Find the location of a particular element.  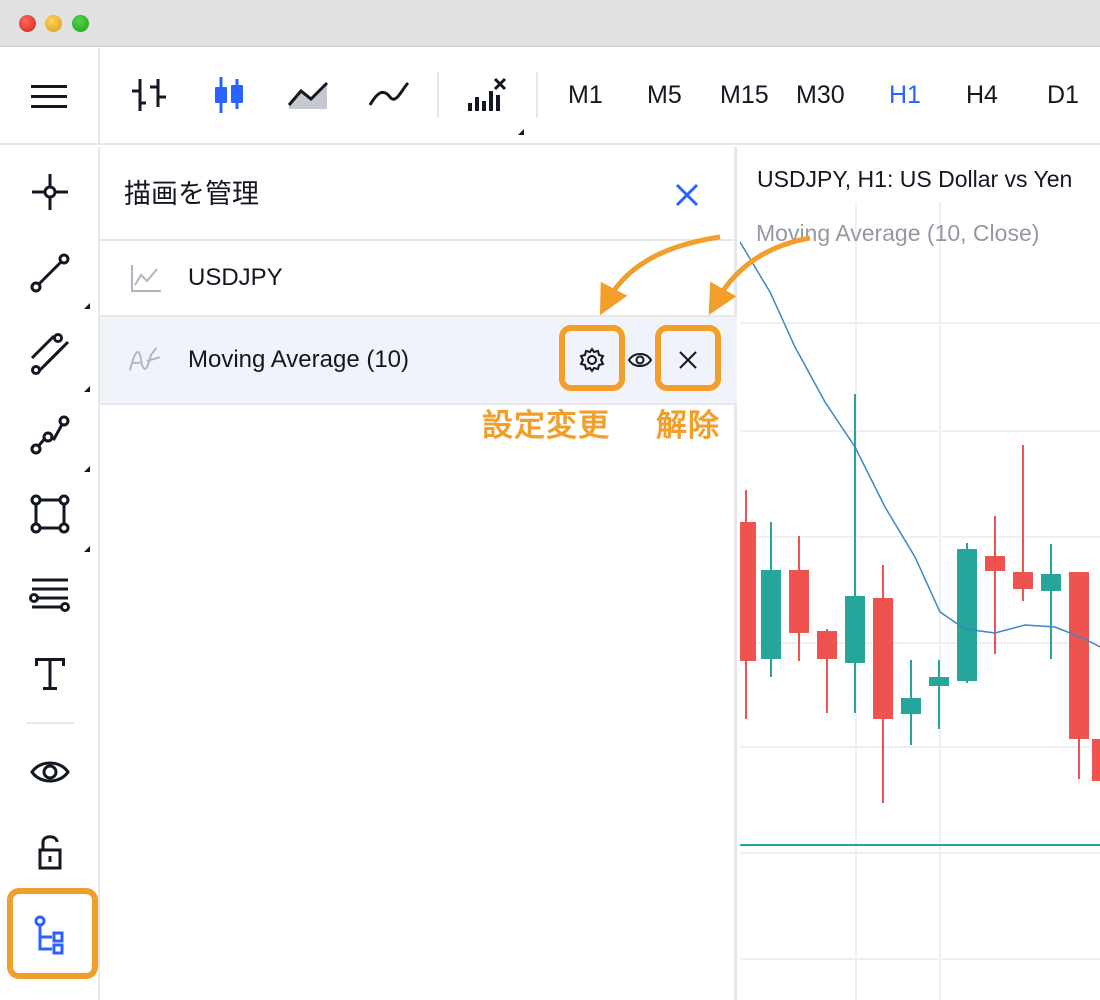

tree-item-indicator: Moving Average (10) is located at coordinates (418, 360).